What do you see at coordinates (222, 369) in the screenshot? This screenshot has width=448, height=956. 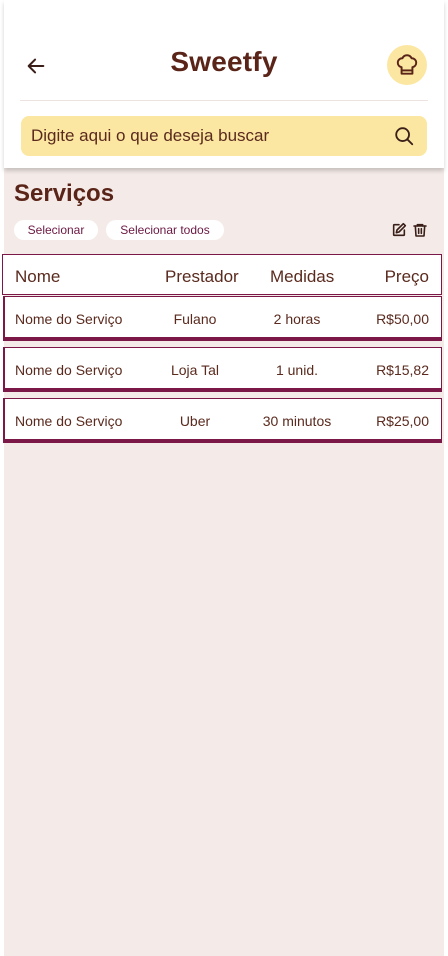 I see `table-row: Nome do Serviço Loja Tal 1 unid. R$15,82` at bounding box center [222, 369].